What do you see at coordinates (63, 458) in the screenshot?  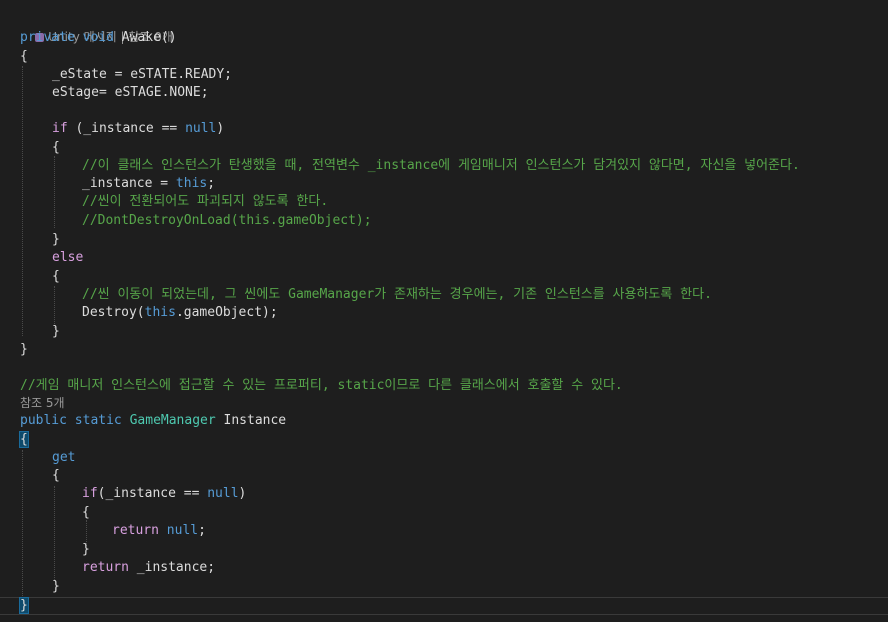 I see `code-line: get` at bounding box center [63, 458].